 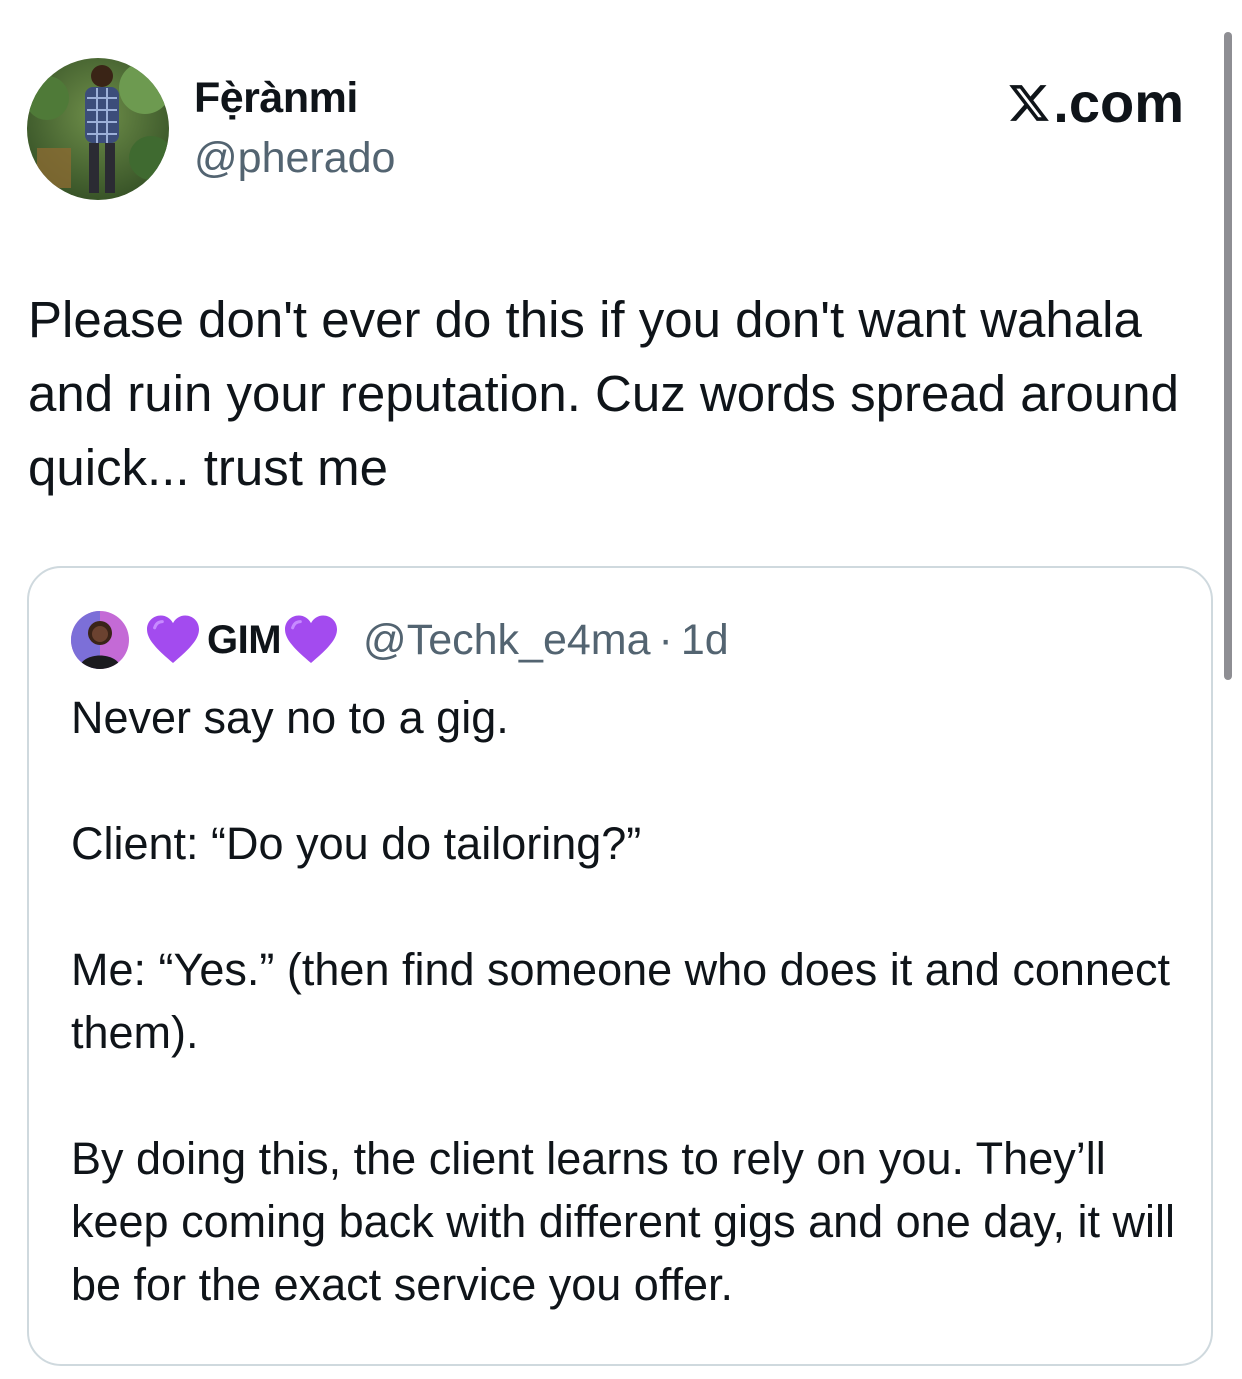 What do you see at coordinates (1118, 102) in the screenshot?
I see `brand-label: .com` at bounding box center [1118, 102].